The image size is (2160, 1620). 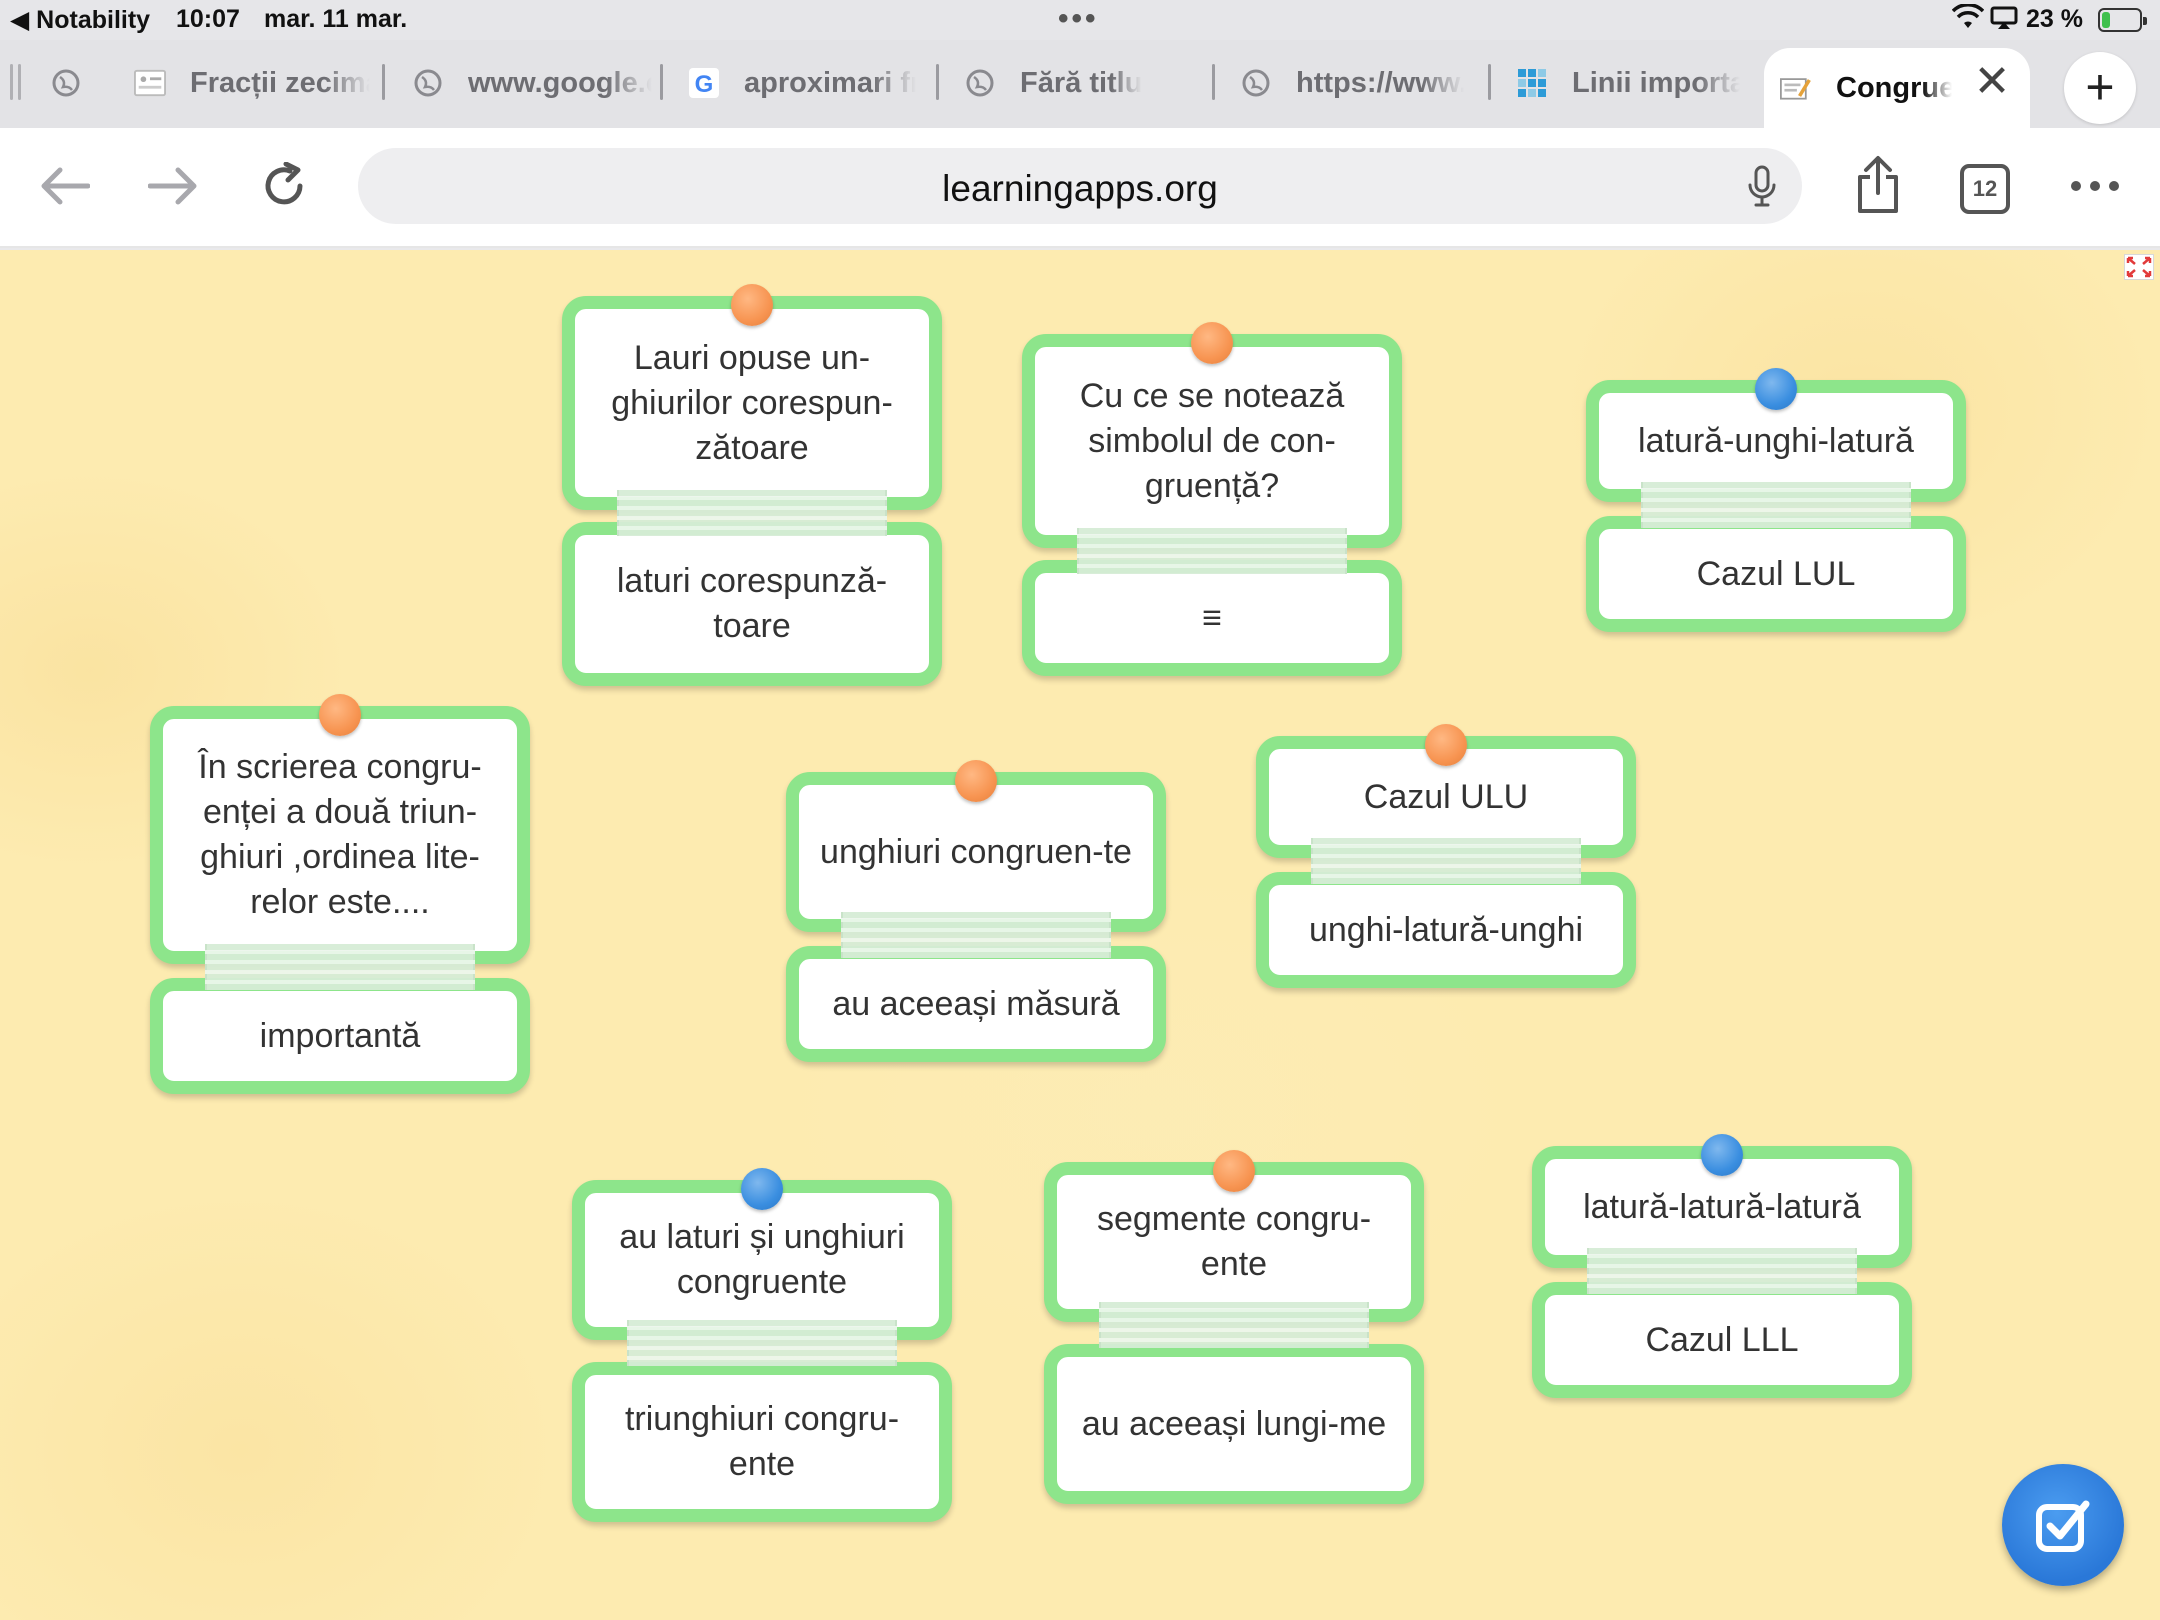 I want to click on svg-text: G, so click(x=704, y=84).